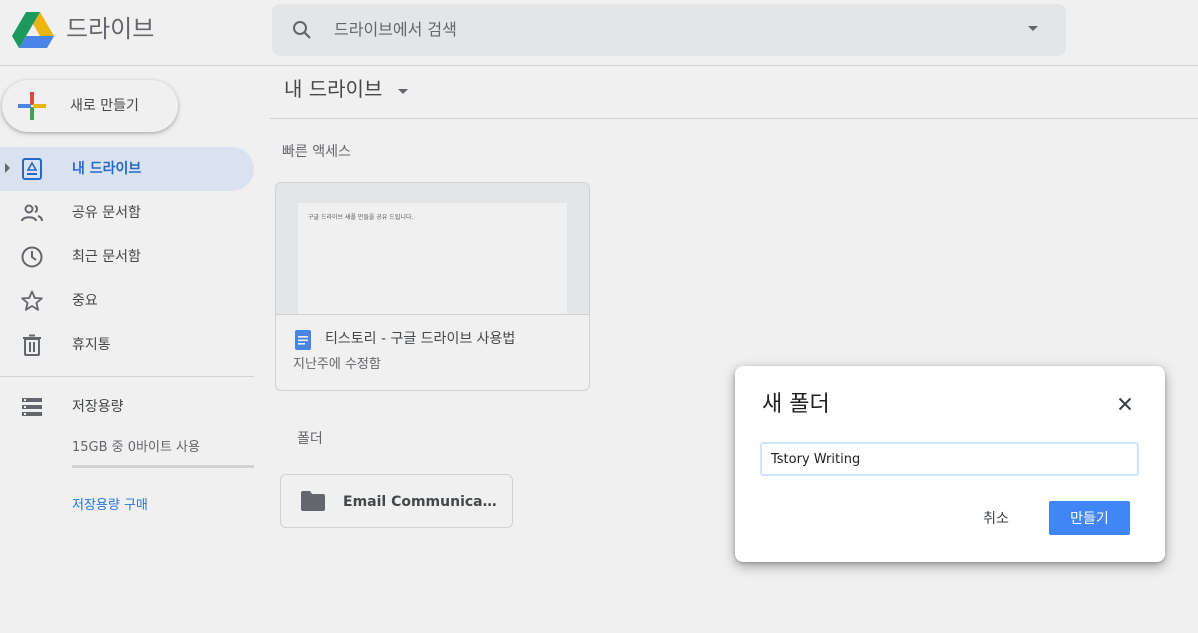 The width and height of the screenshot is (1198, 633). I want to click on cancel-button: 취소, so click(996, 518).